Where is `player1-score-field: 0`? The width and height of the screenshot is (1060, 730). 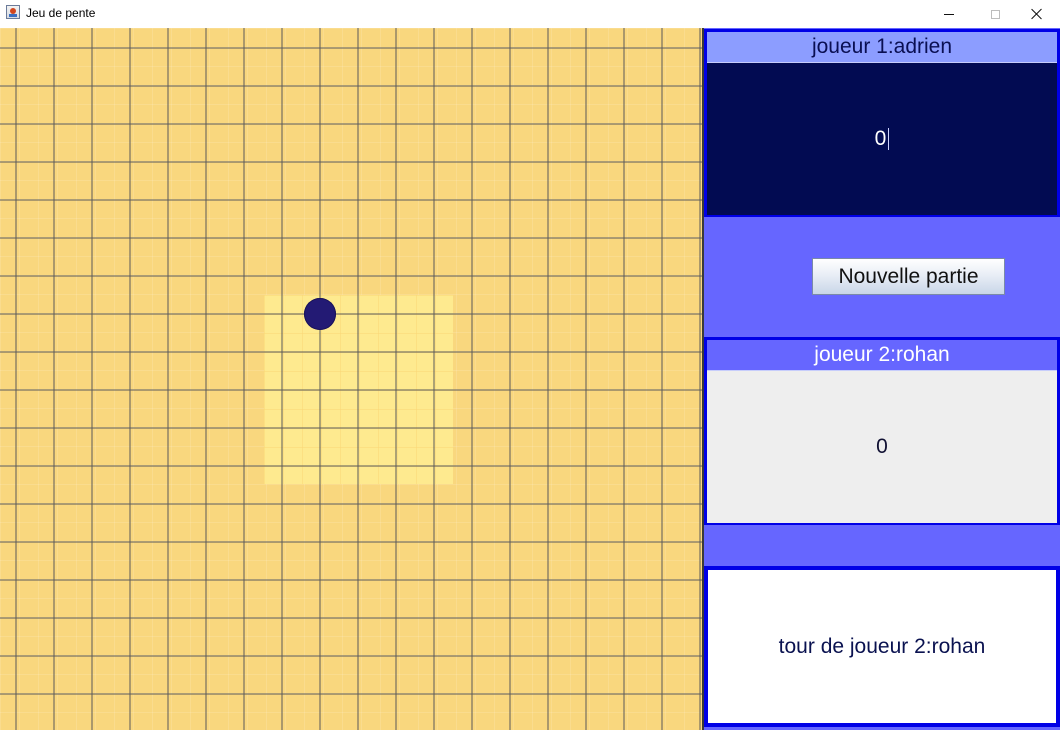 player1-score-field: 0 is located at coordinates (882, 138).